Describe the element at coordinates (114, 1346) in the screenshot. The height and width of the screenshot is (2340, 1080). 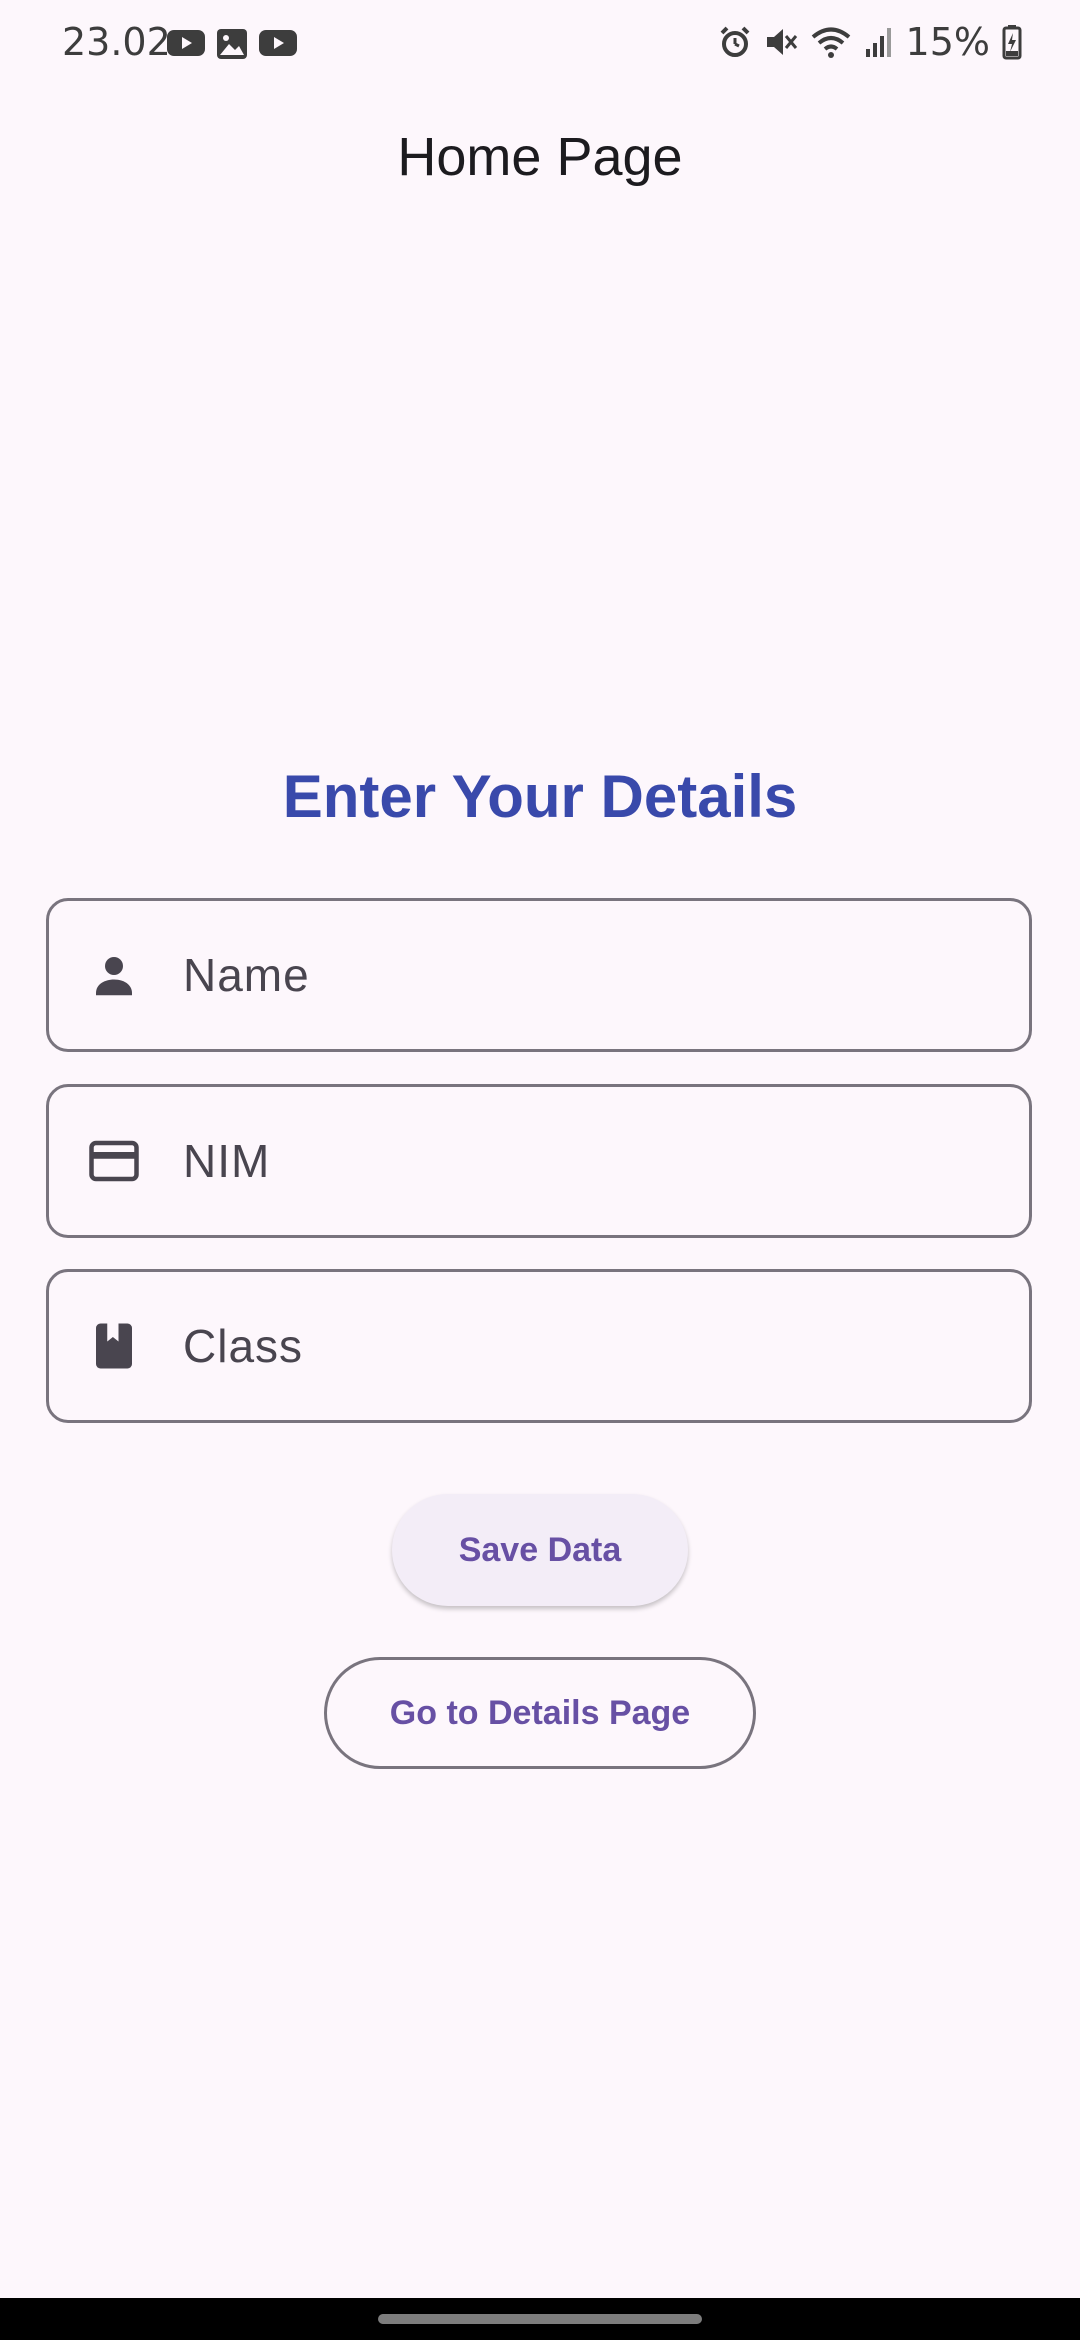
I see `book-icon` at that location.